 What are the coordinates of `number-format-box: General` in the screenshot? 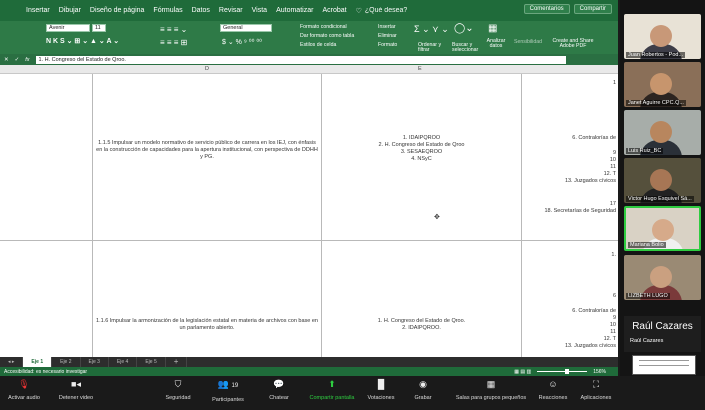 It's located at (246, 28).